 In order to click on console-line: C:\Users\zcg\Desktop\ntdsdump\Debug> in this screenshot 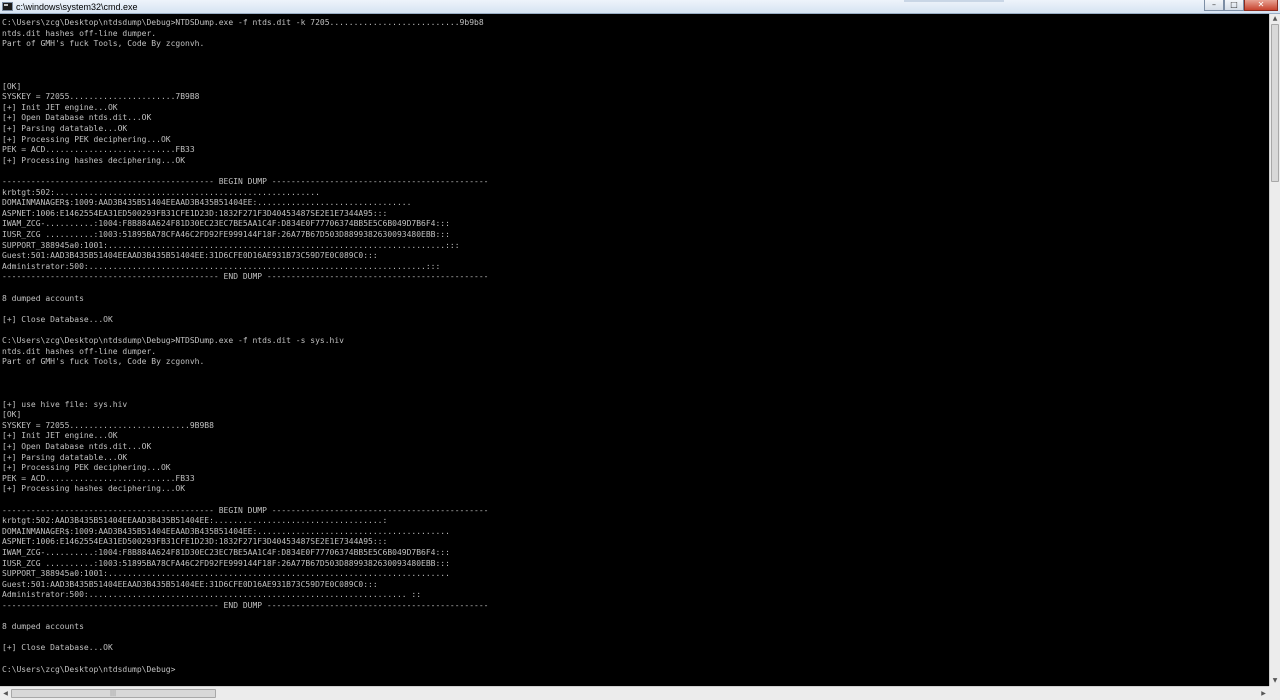, I will do `click(89, 669)`.